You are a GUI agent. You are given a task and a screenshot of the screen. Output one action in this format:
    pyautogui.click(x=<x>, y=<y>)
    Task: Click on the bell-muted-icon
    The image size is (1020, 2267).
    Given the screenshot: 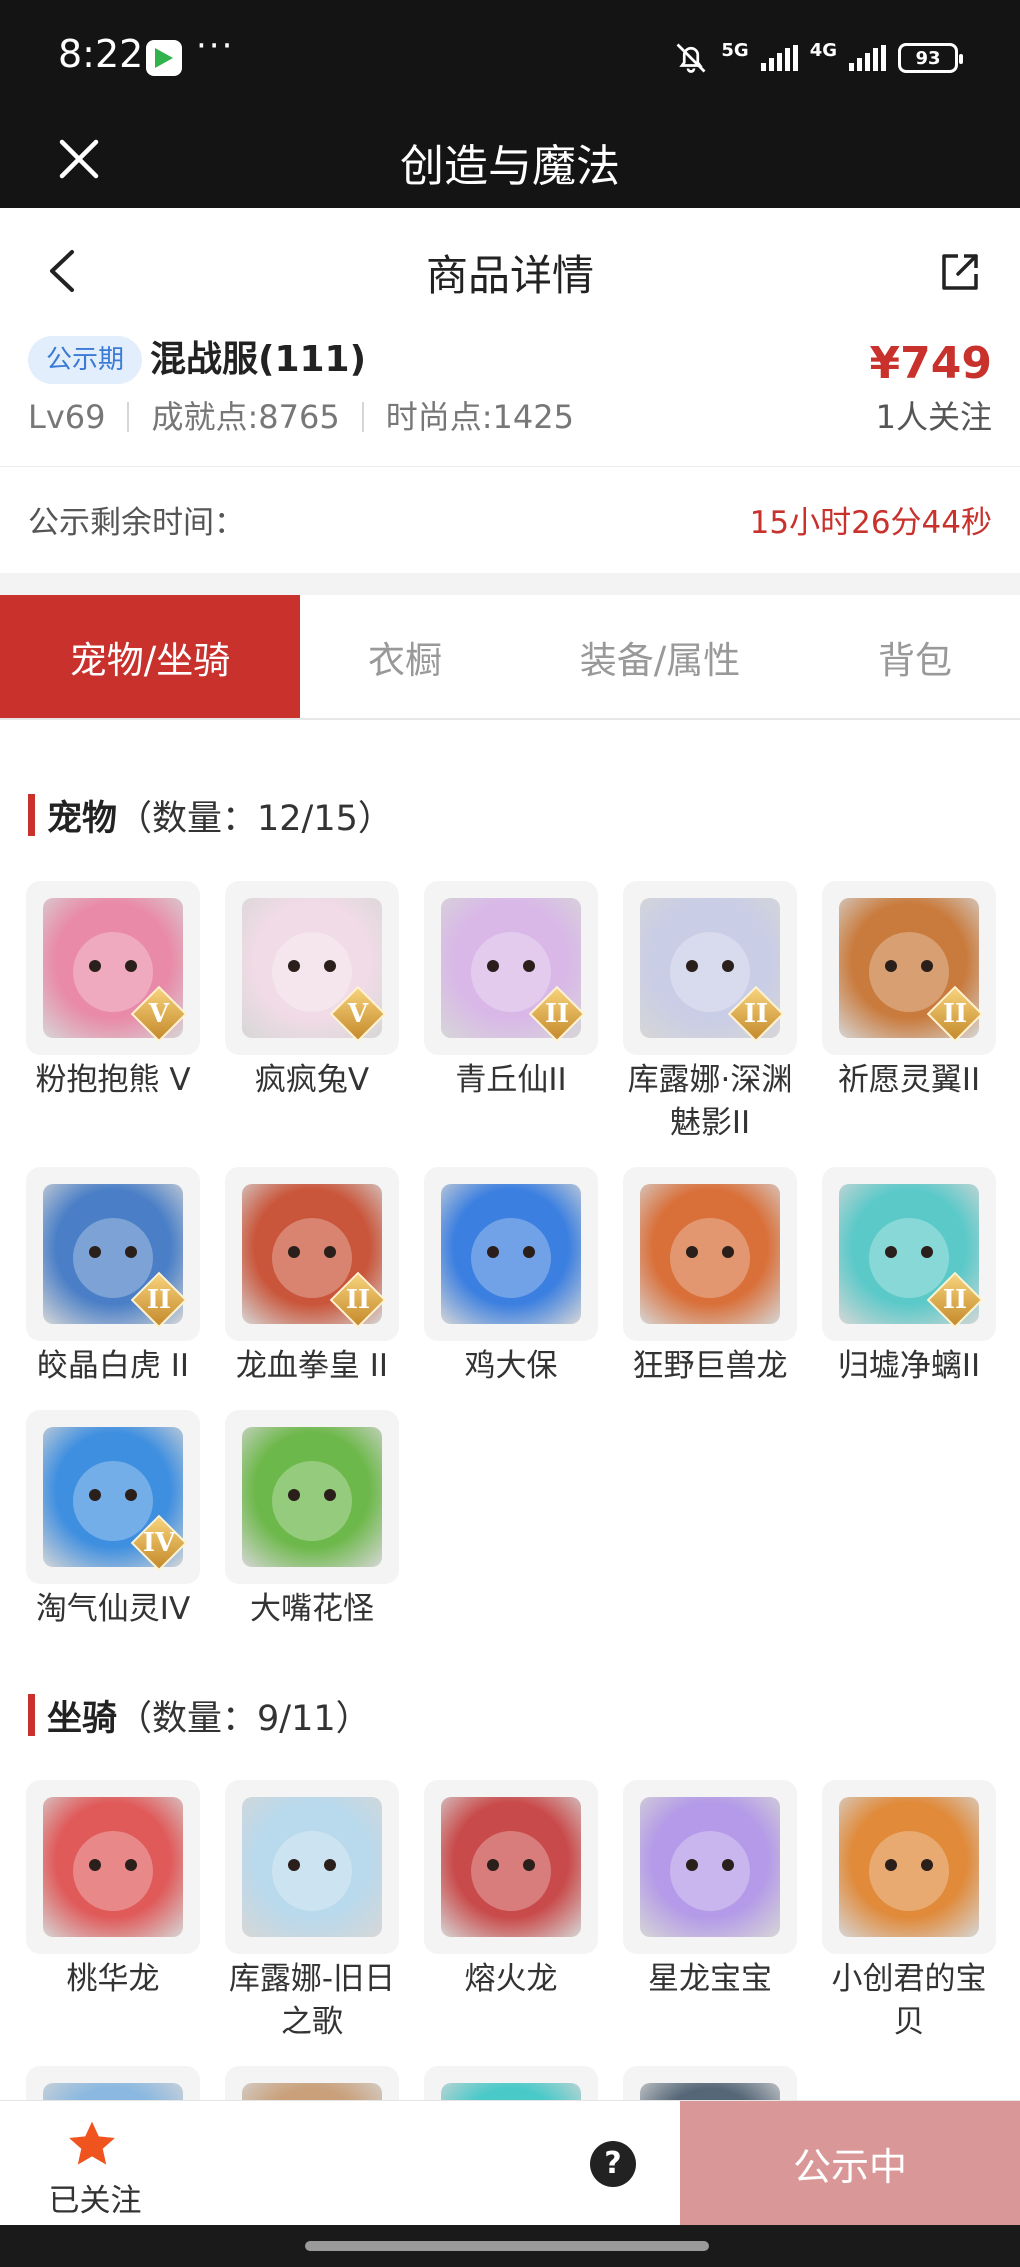 What is the action you would take?
    pyautogui.click(x=691, y=58)
    